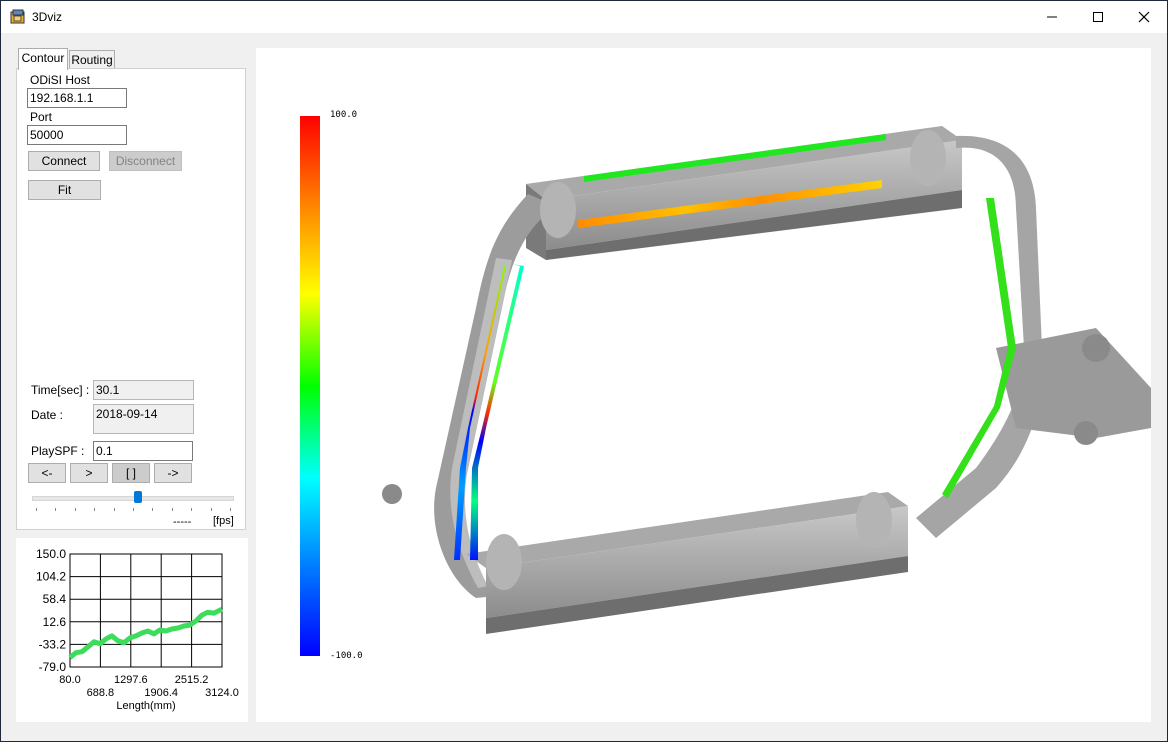  What do you see at coordinates (55, 599) in the screenshot?
I see `y-tick-label: 58.4` at bounding box center [55, 599].